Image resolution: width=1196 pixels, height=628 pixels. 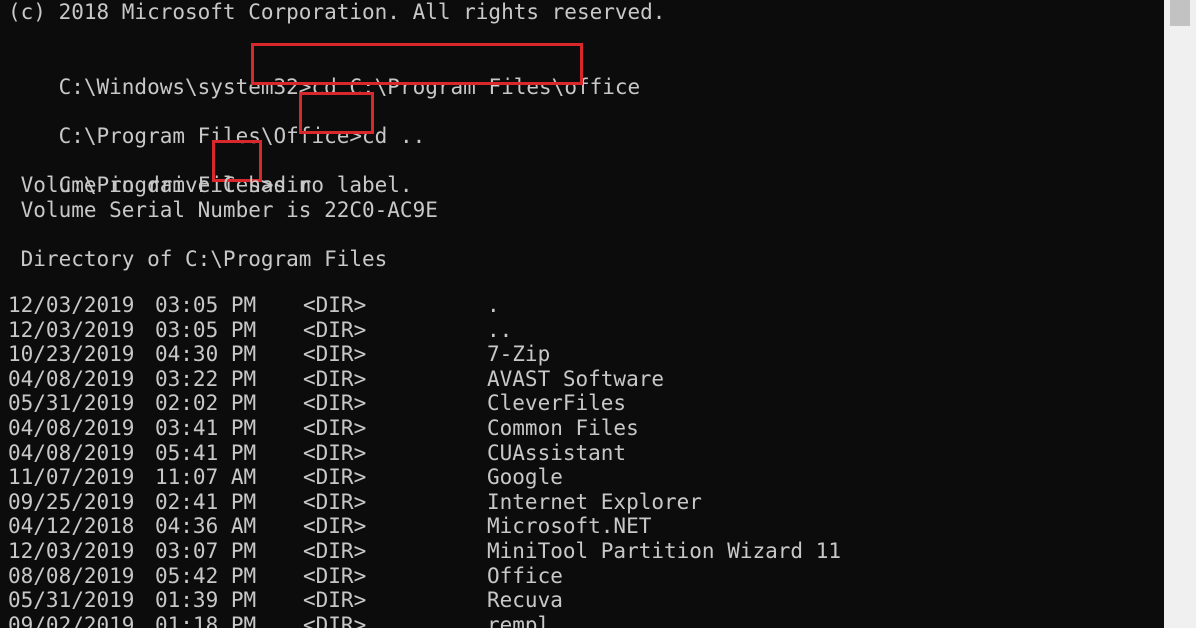 I want to click on listing-row: 11/07/2019 11:07 AM <DIR> Google, so click(x=582, y=477).